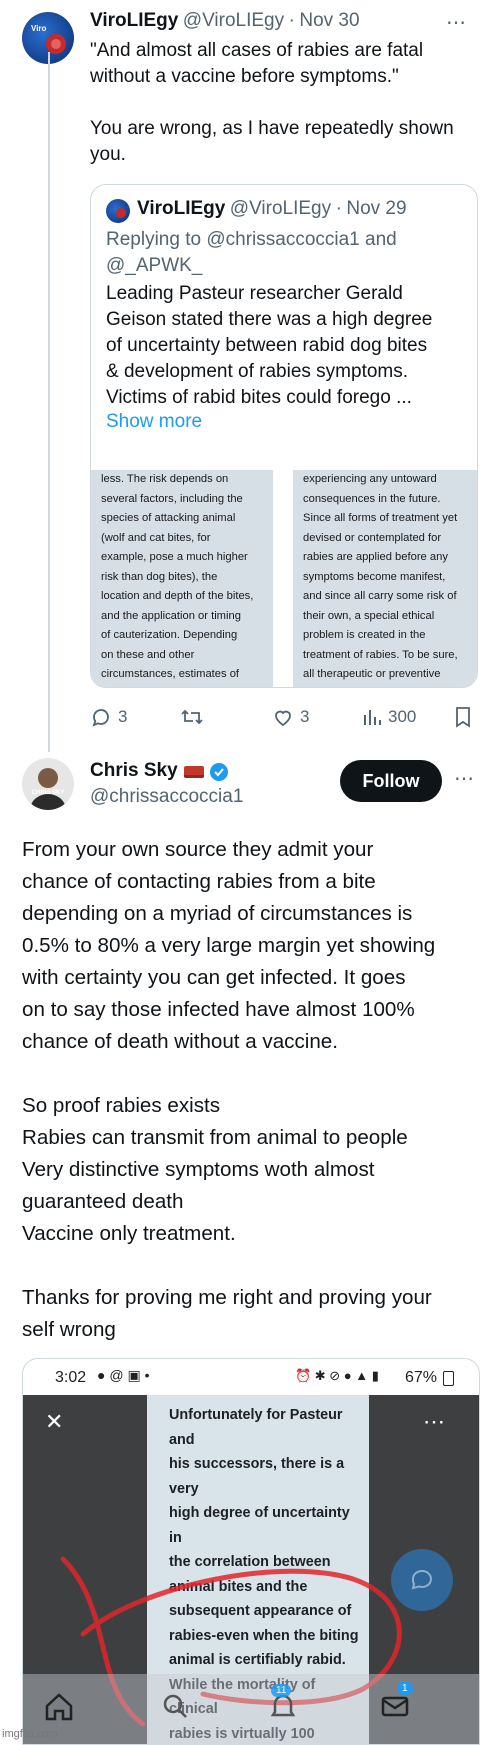 The height and width of the screenshot is (1745, 500). I want to click on reply-button: 3, so click(108, 717).